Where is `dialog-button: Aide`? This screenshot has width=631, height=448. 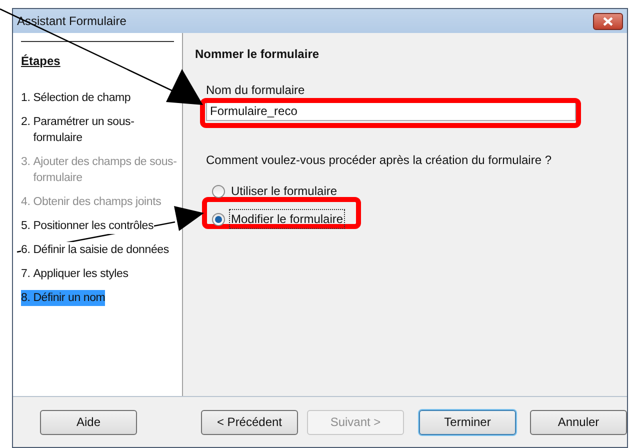
dialog-button: Aide is located at coordinates (88, 422).